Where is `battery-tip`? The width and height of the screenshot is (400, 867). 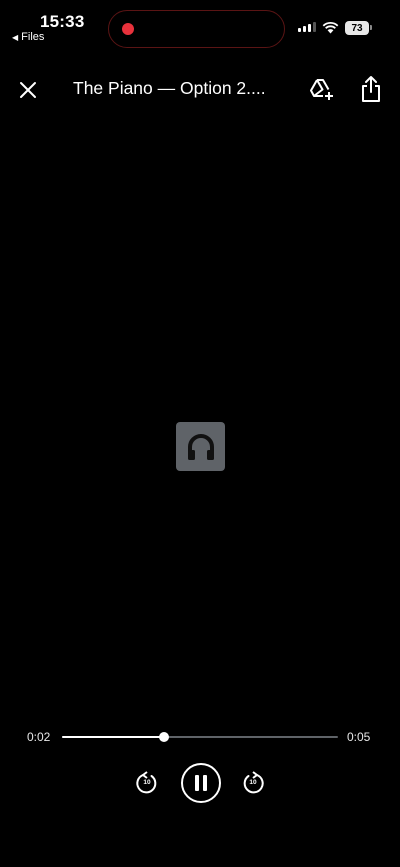 battery-tip is located at coordinates (371, 27).